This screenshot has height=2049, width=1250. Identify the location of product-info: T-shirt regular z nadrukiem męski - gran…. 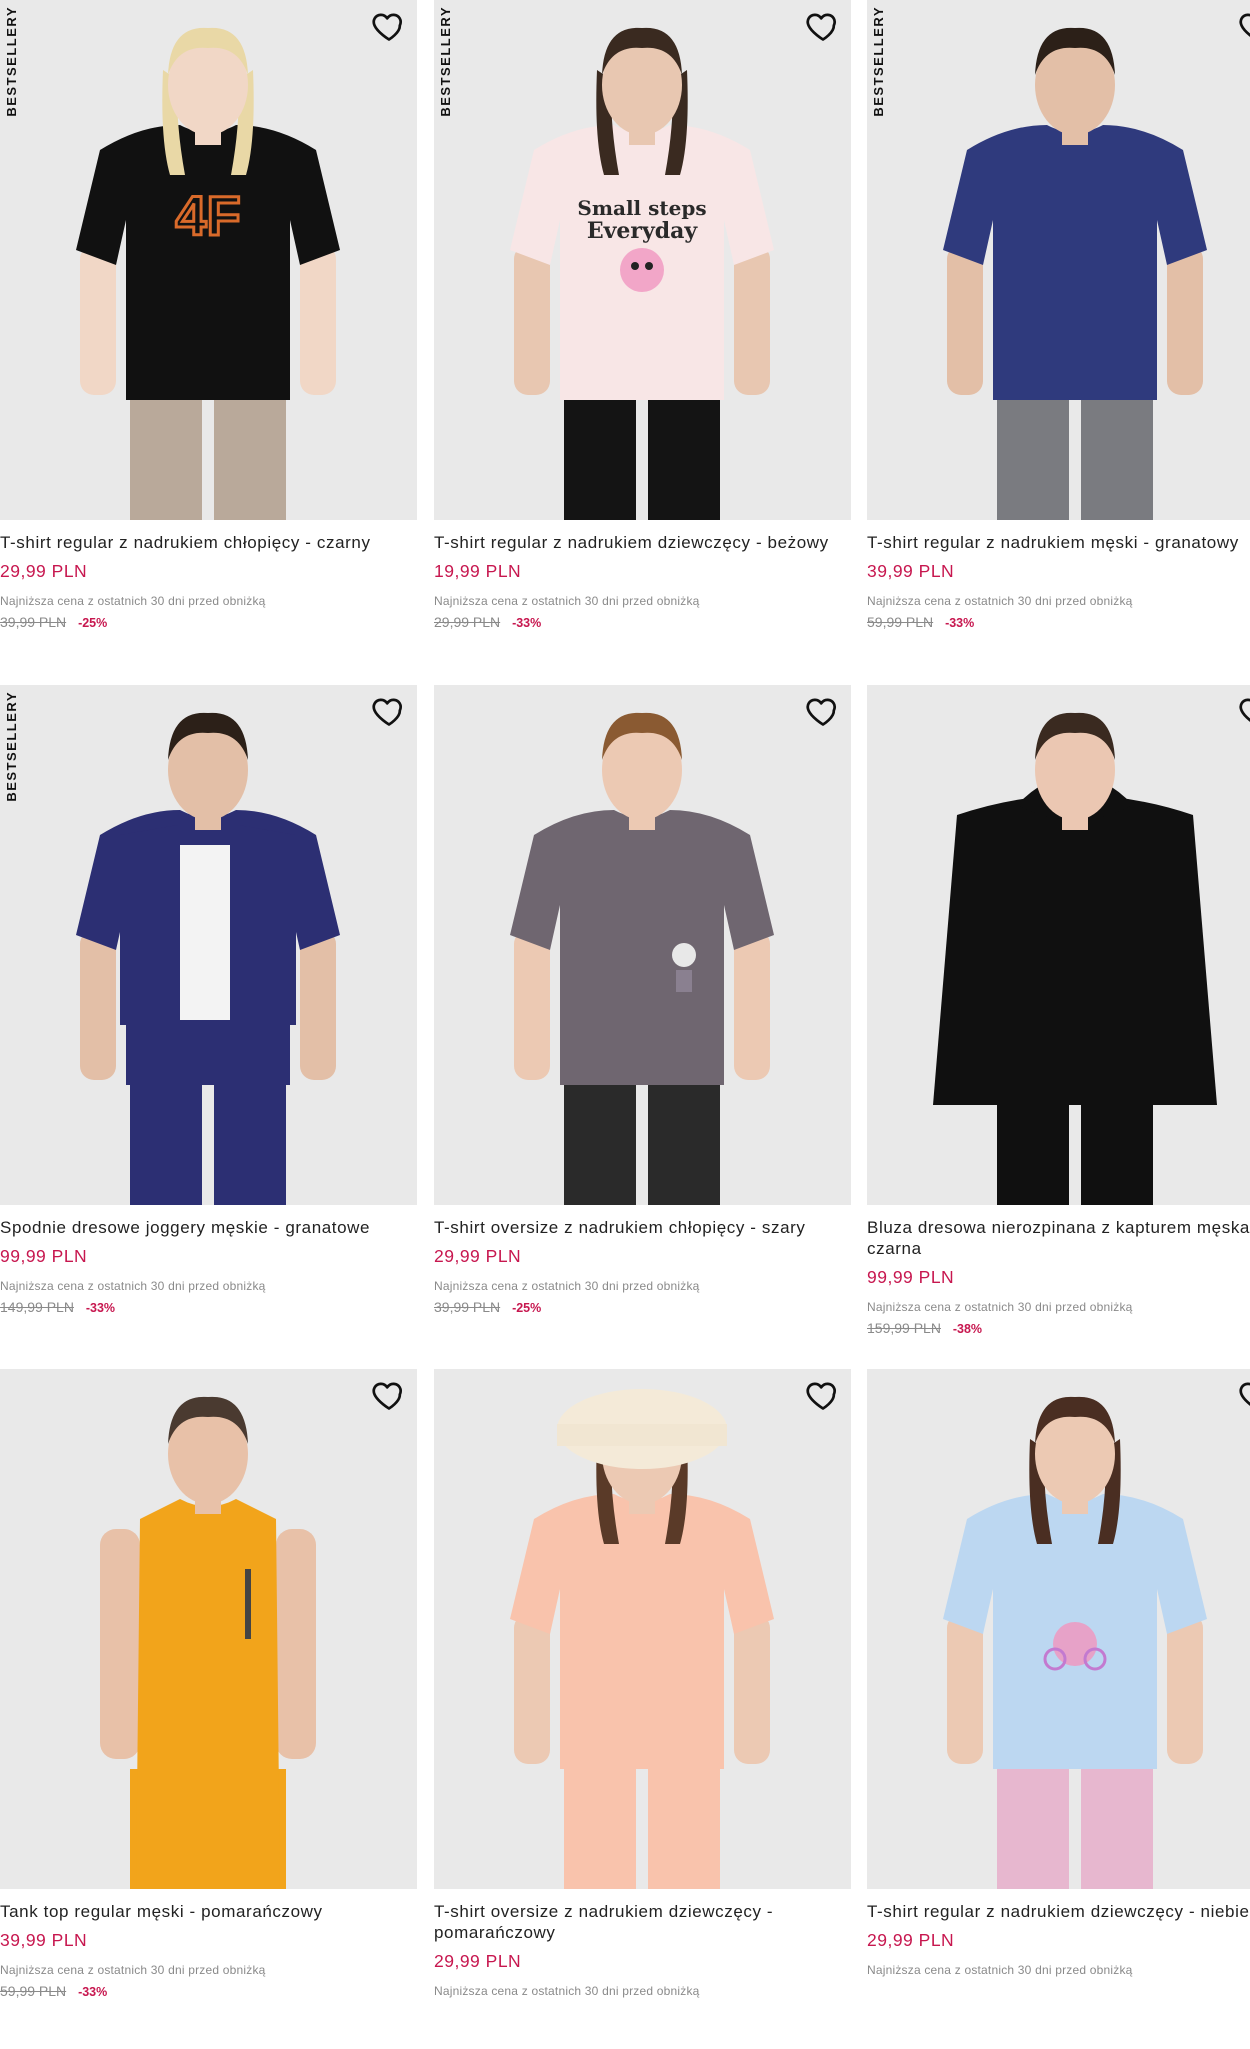
(1058, 581).